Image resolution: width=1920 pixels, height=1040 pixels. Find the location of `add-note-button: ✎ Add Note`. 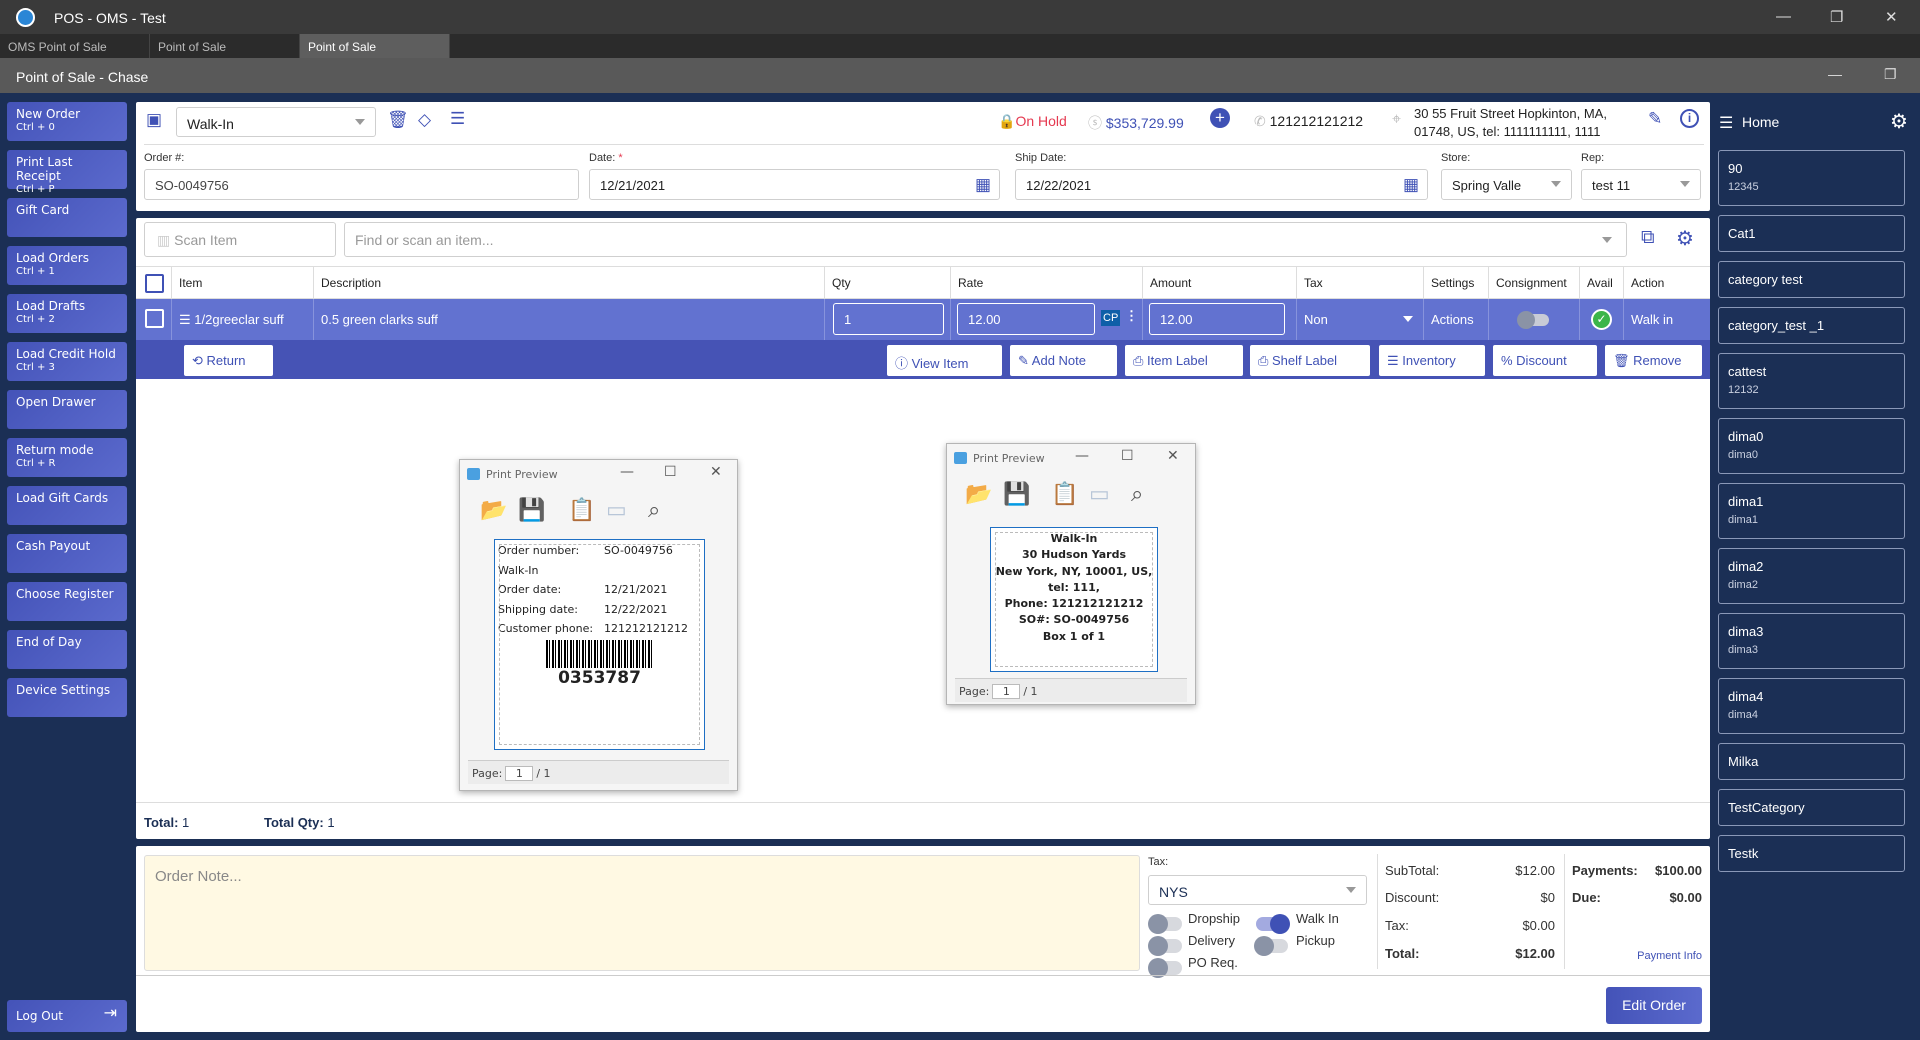

add-note-button: ✎ Add Note is located at coordinates (1063, 360).